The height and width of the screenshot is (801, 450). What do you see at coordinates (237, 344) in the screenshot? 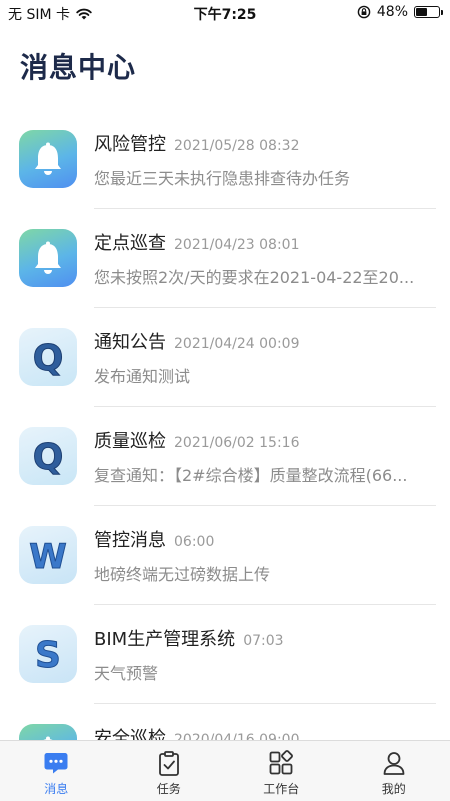
I see `message-time: 2021/04/24 00:09` at bounding box center [237, 344].